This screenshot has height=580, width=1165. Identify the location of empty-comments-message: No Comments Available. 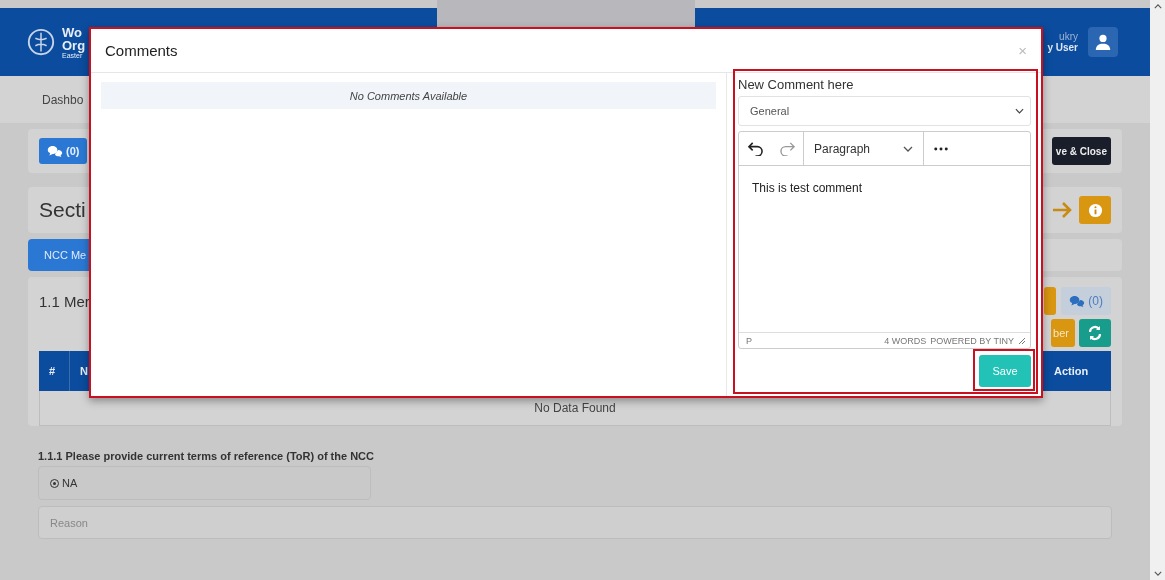
(408, 95).